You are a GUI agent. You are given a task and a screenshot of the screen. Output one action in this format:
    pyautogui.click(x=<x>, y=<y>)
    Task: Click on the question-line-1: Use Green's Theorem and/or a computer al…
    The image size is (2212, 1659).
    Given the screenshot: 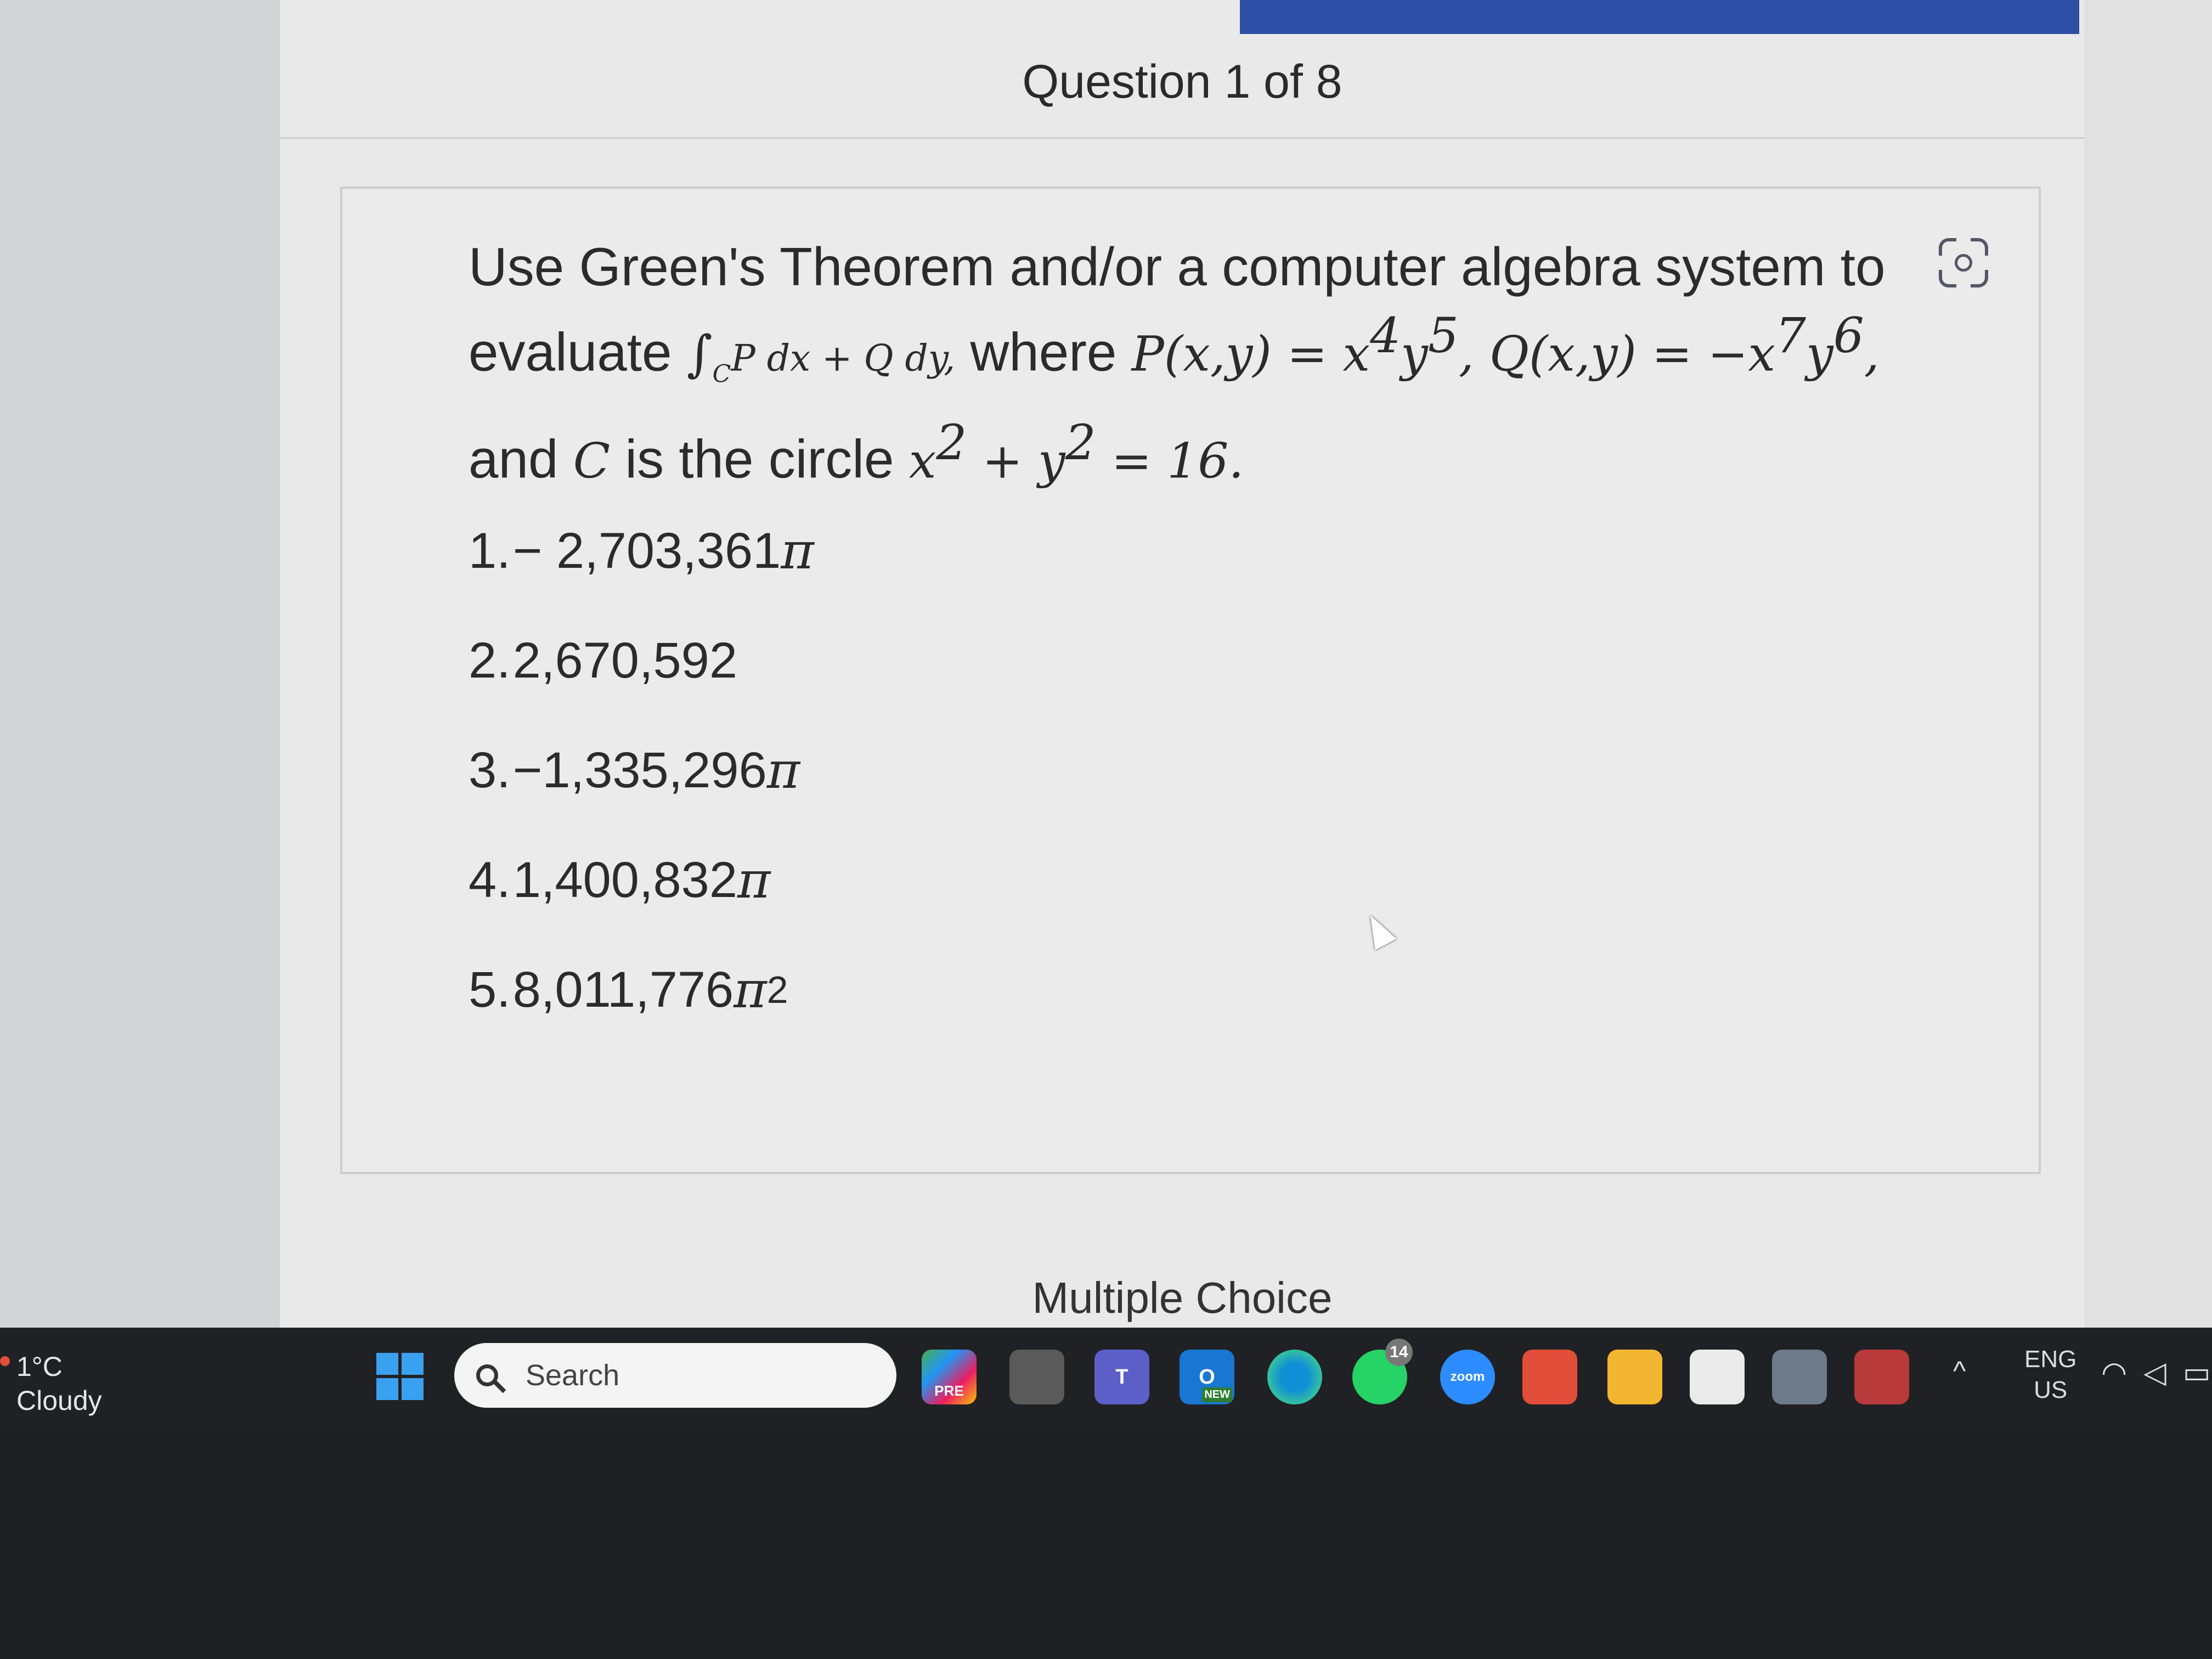 What is the action you would take?
    pyautogui.click(x=1177, y=266)
    